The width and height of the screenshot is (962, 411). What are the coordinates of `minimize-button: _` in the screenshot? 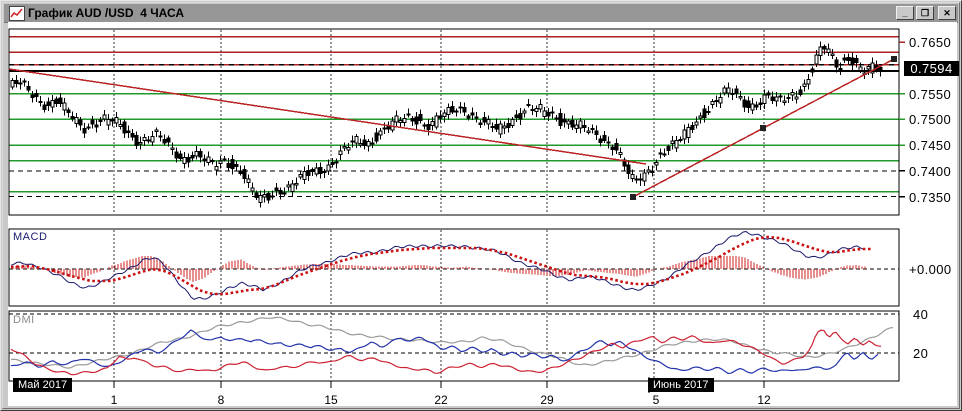 It's located at (905, 13).